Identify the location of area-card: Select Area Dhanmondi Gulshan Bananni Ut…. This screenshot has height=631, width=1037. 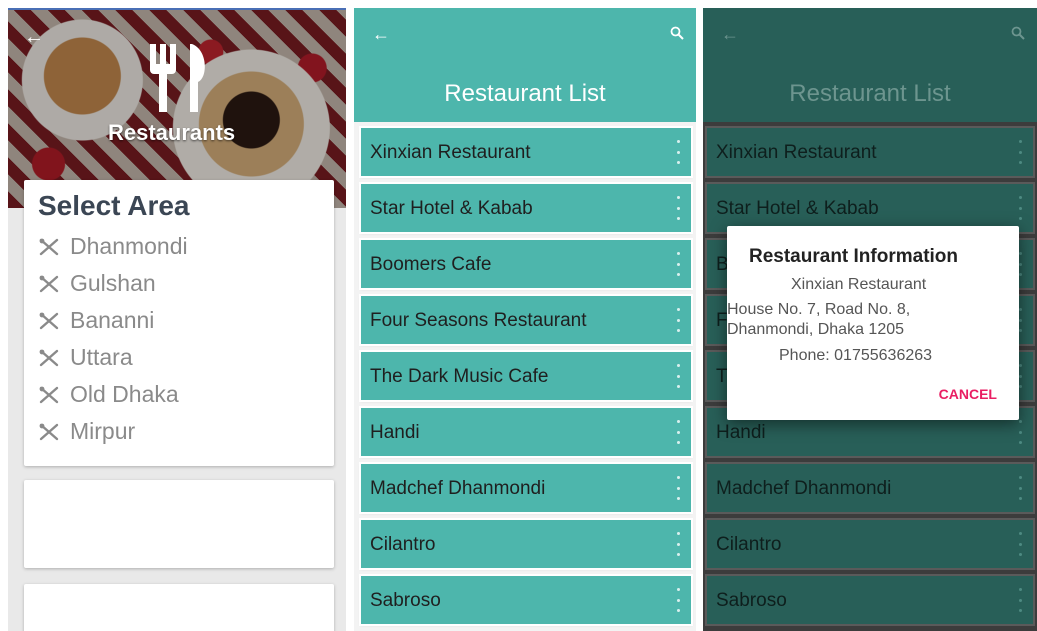
(179, 323).